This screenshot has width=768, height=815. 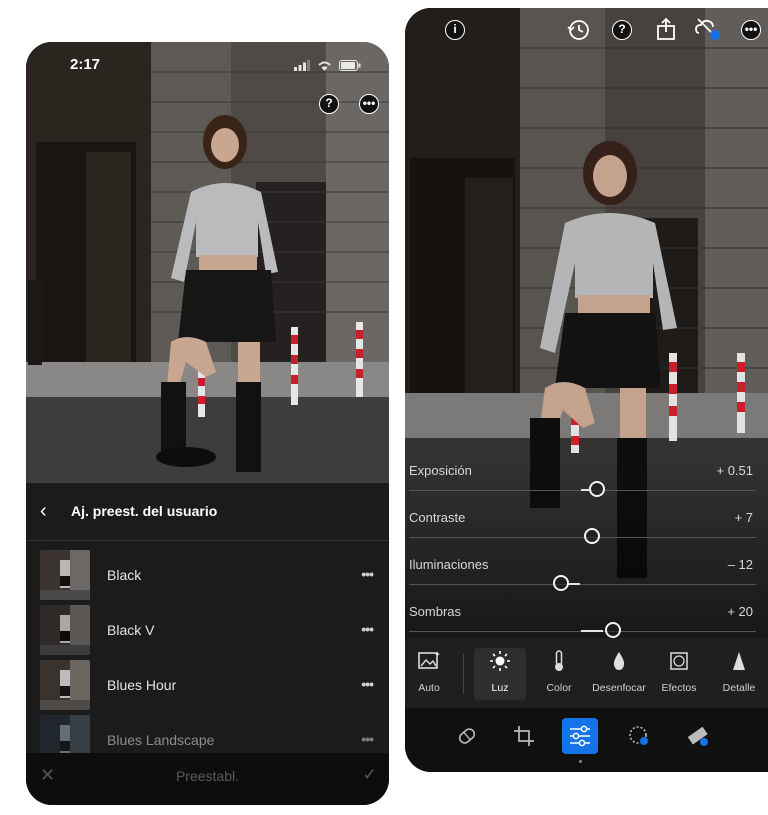 What do you see at coordinates (666, 31) in the screenshot?
I see `share-icon` at bounding box center [666, 31].